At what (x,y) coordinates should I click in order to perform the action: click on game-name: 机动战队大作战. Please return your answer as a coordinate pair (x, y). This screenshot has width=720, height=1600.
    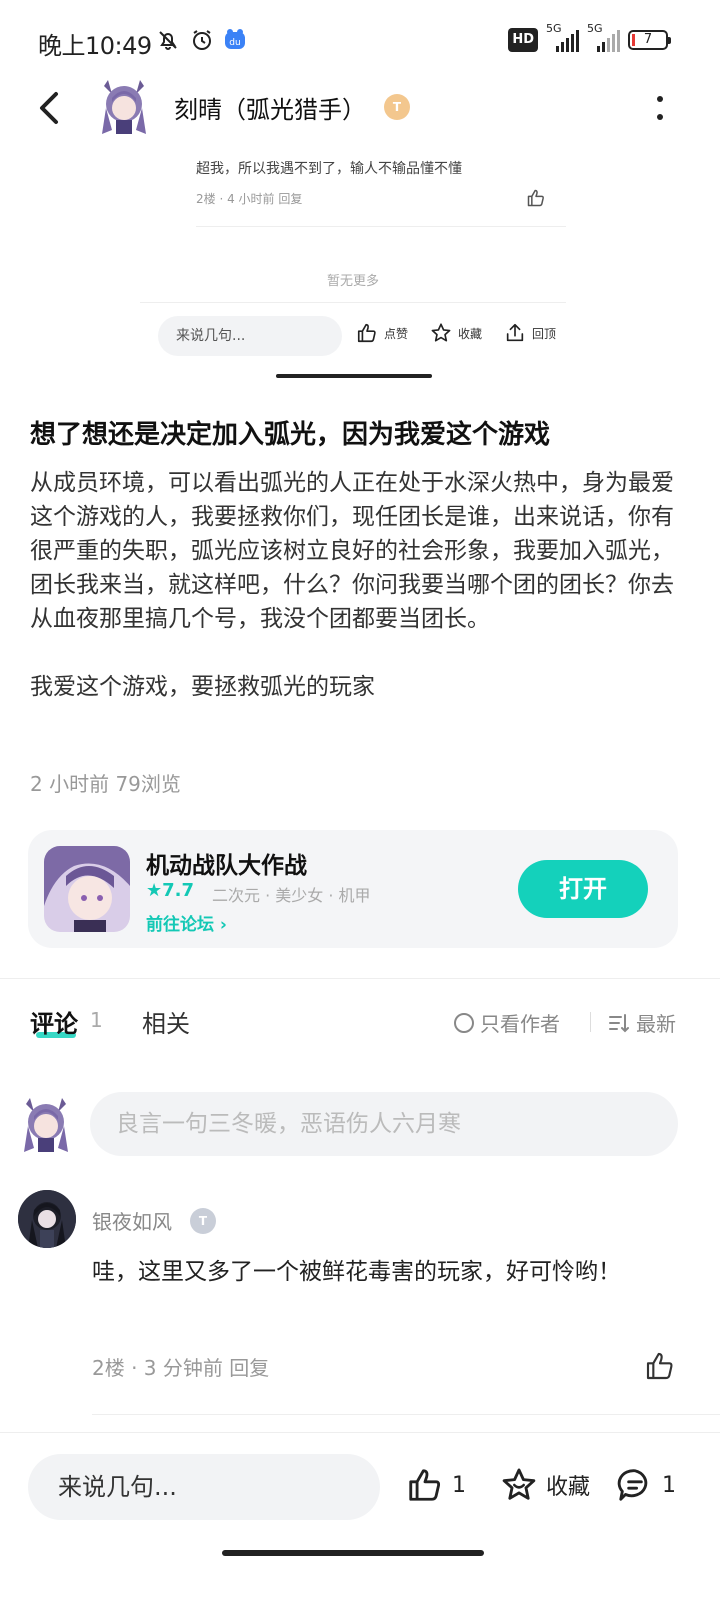
    Looking at the image, I should click on (226, 866).